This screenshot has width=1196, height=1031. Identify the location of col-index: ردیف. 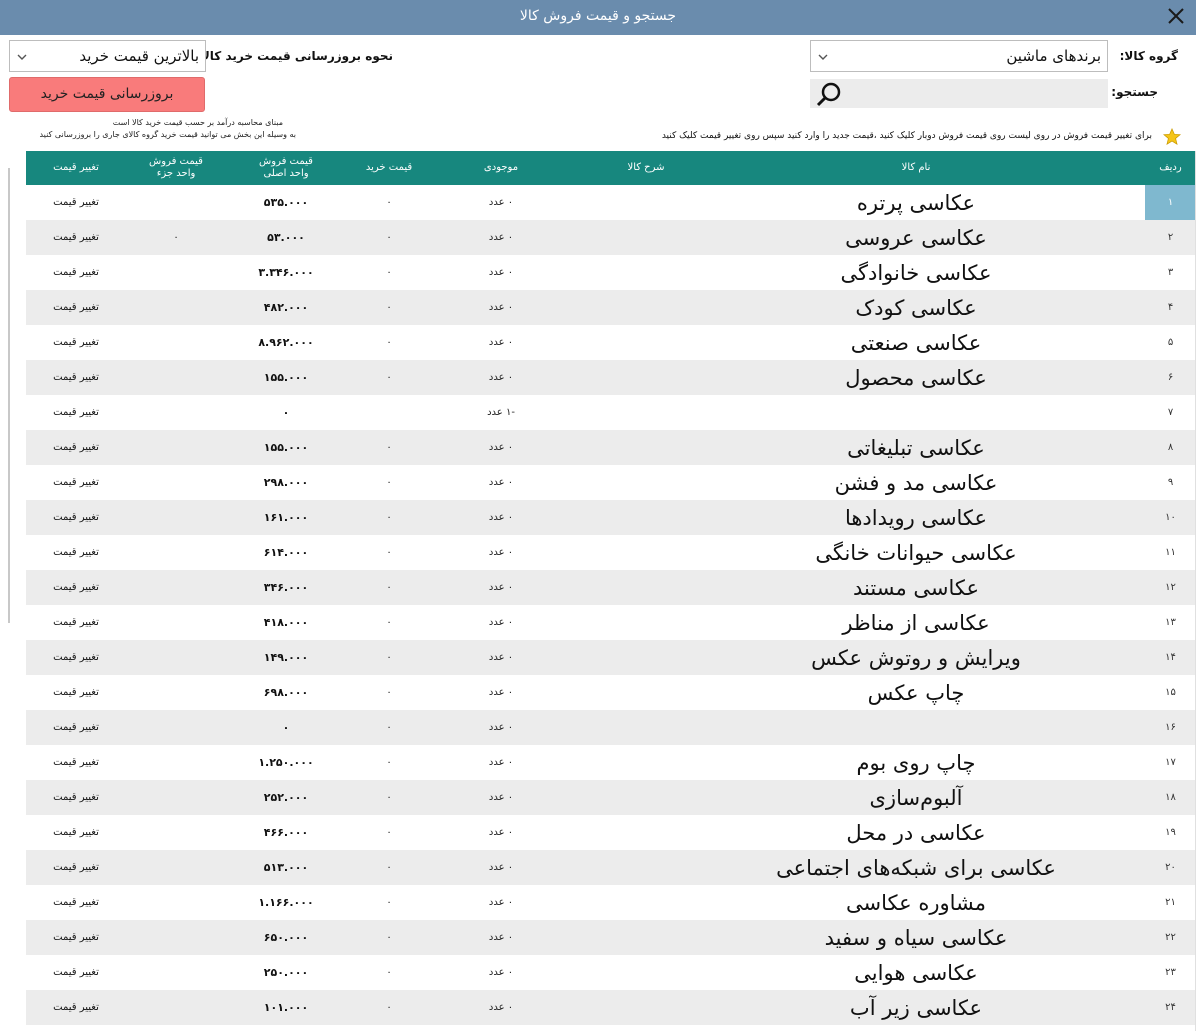
(1170, 168).